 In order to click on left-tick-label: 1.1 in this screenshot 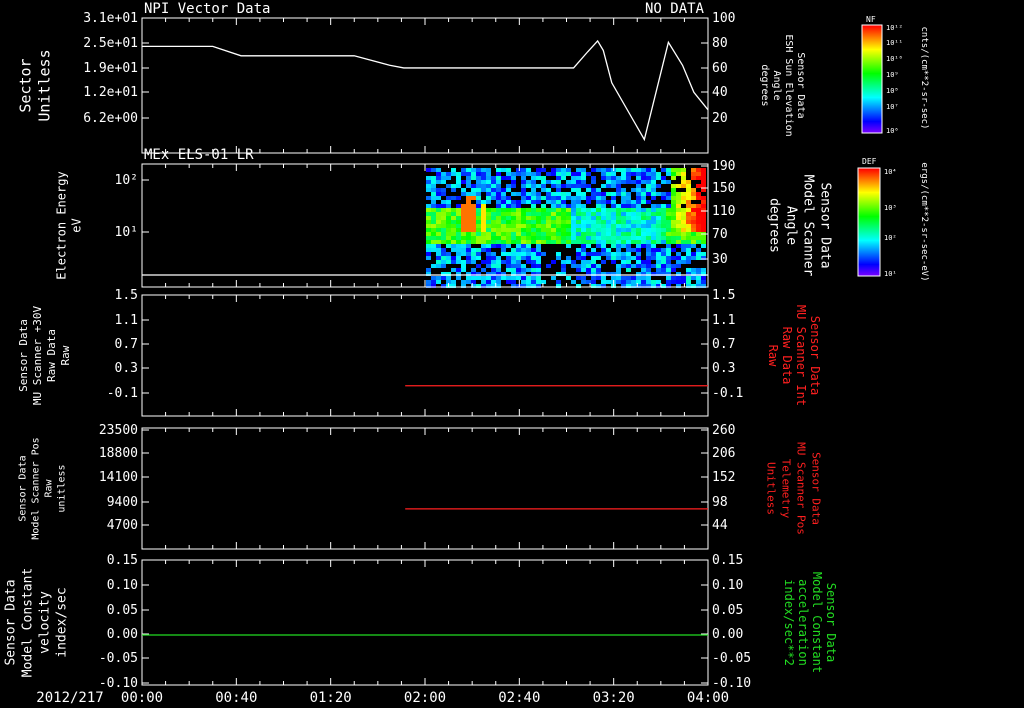, I will do `click(126, 320)`.